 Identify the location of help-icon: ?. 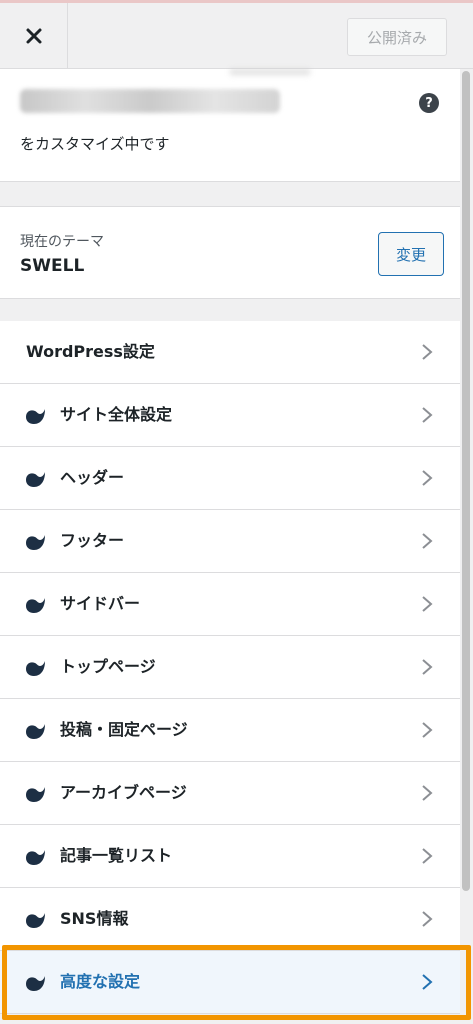
(429, 103).